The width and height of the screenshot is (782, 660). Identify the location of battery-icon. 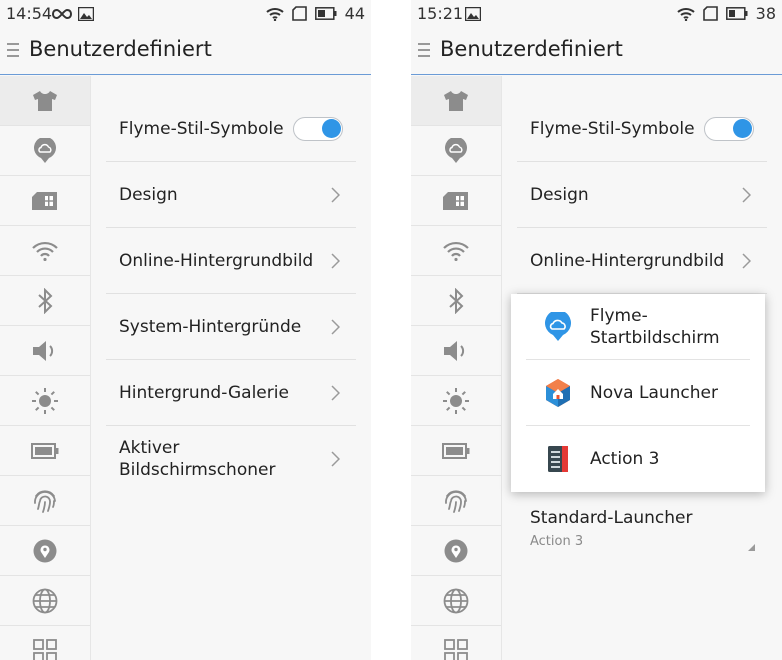
(45, 450).